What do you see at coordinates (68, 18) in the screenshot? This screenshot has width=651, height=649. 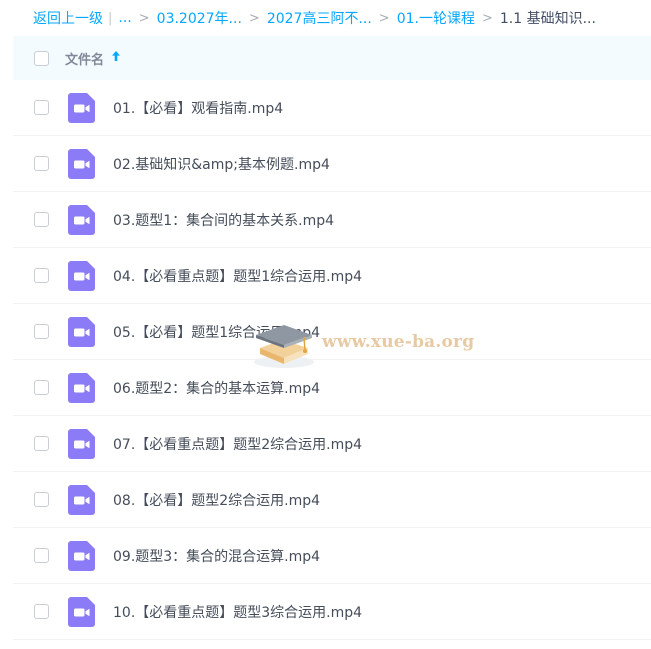 I see `back-link: 返回上一级` at bounding box center [68, 18].